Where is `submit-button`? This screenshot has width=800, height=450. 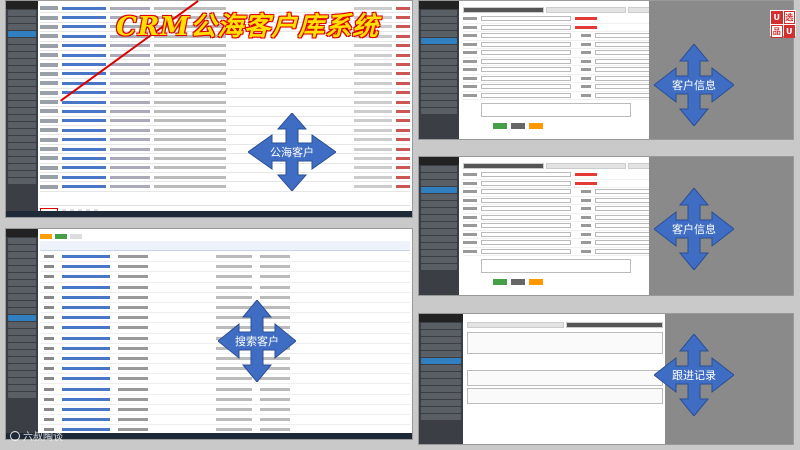 submit-button is located at coordinates (536, 126).